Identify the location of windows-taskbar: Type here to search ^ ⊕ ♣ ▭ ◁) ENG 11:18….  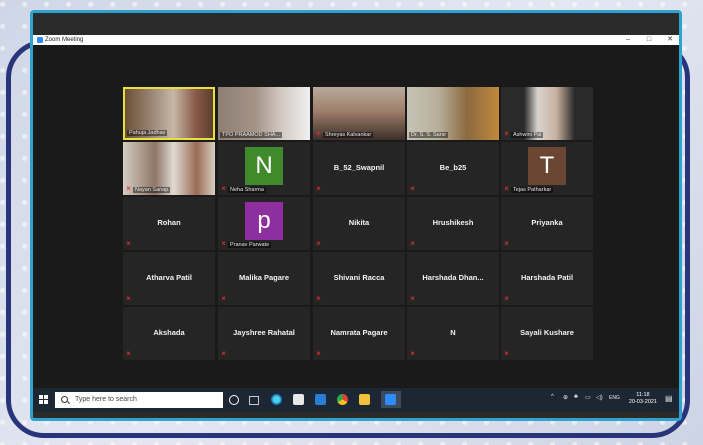
(356, 400).